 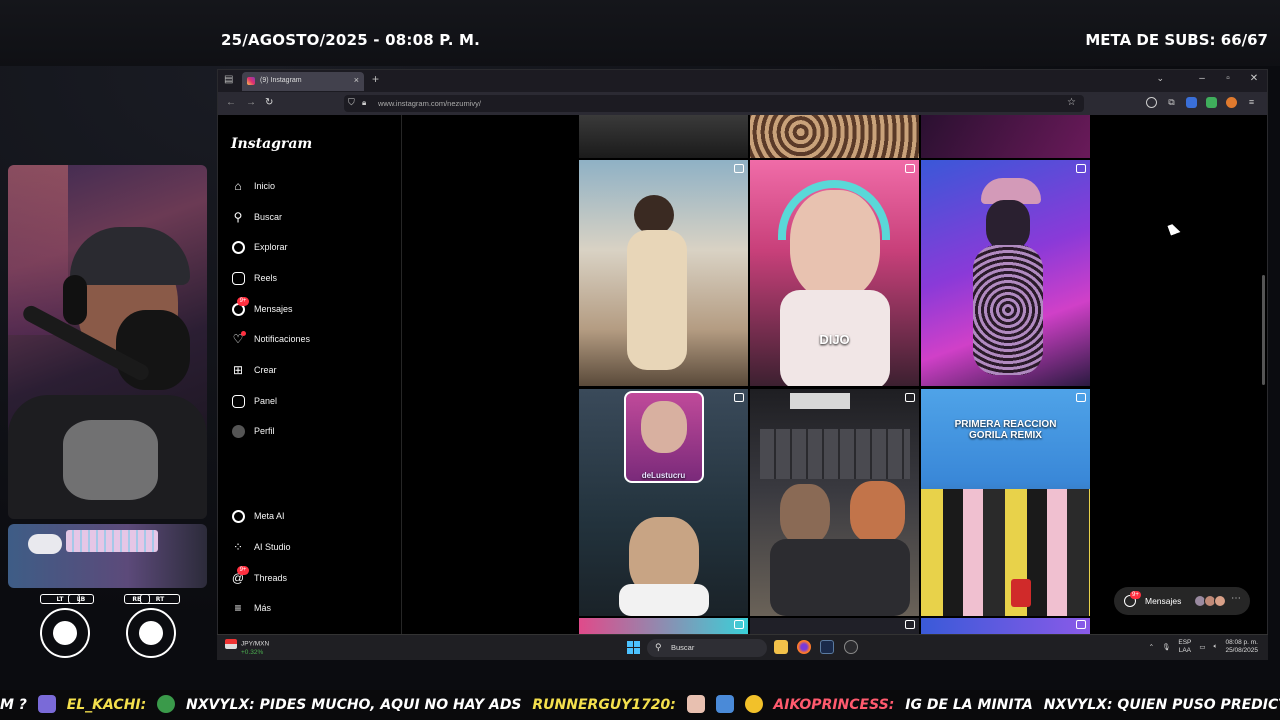 What do you see at coordinates (1160, 78) in the screenshot?
I see `chevron-down-icon: ⌄` at bounding box center [1160, 78].